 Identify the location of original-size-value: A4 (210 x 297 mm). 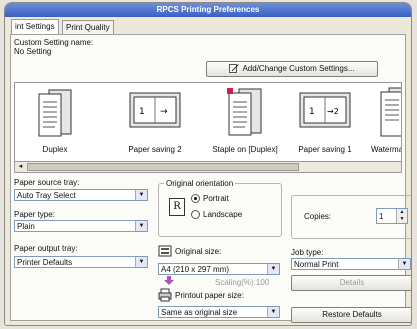
(195, 269).